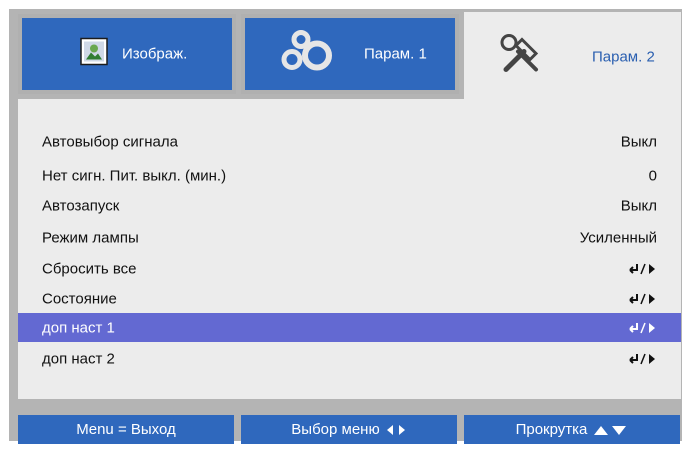 The height and width of the screenshot is (451, 691). I want to click on picture-icon, so click(94, 54).